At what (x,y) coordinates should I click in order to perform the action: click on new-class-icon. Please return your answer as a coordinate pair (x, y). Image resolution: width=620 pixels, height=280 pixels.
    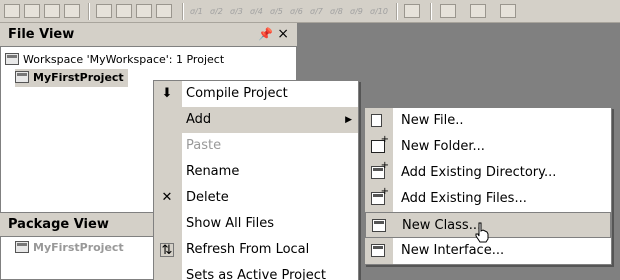
    Looking at the image, I should click on (379, 226).